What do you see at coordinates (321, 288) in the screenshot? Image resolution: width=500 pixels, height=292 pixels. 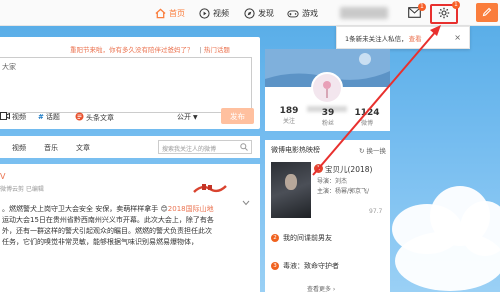 I see `see-more-link: 查看更多 ›` at bounding box center [321, 288].